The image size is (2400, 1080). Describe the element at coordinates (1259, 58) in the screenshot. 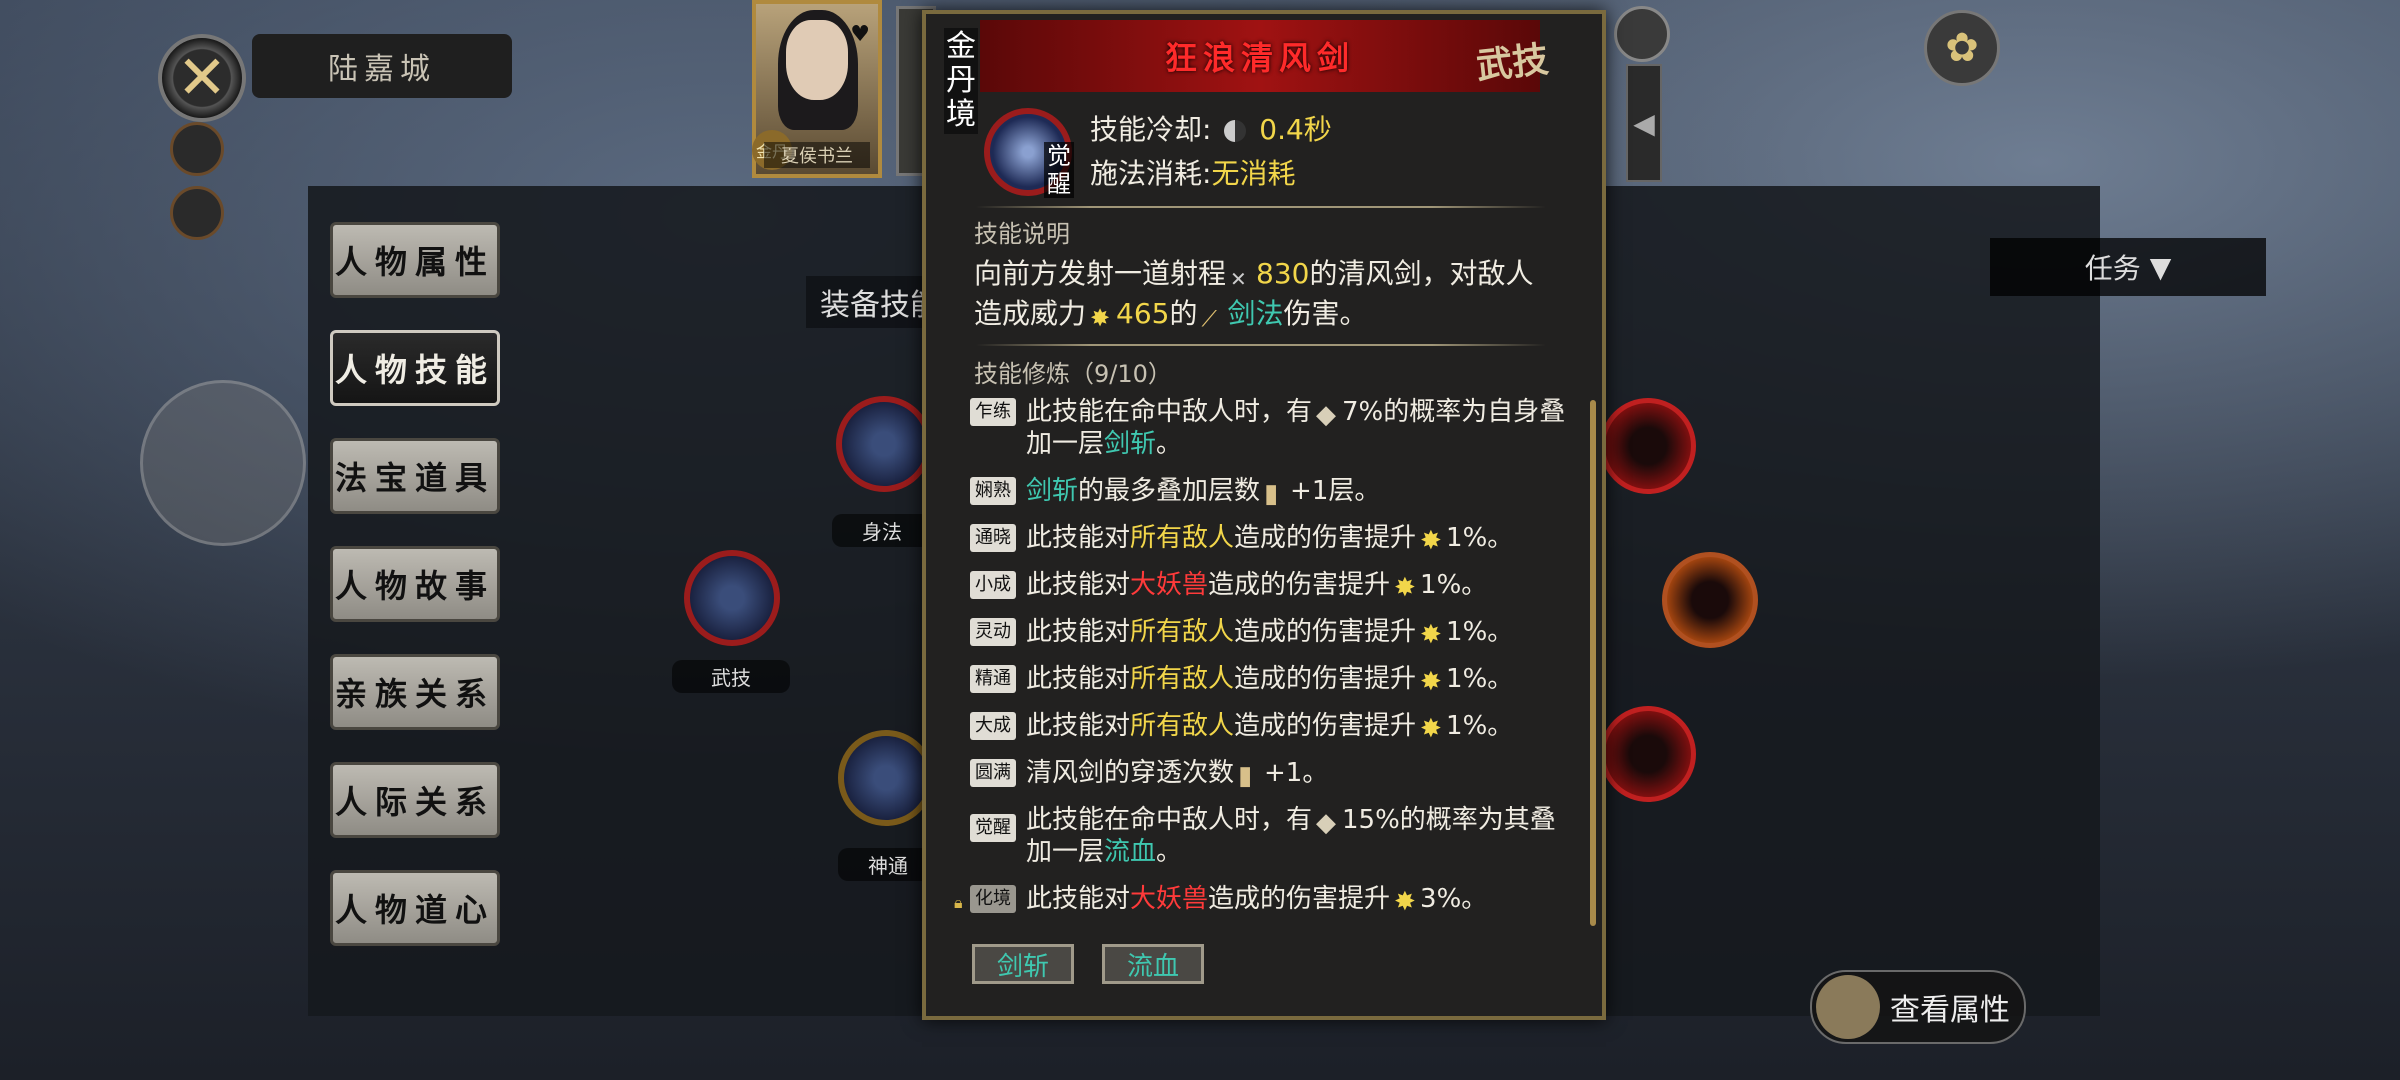

I see `skill-name: 狂浪清风剑` at that location.